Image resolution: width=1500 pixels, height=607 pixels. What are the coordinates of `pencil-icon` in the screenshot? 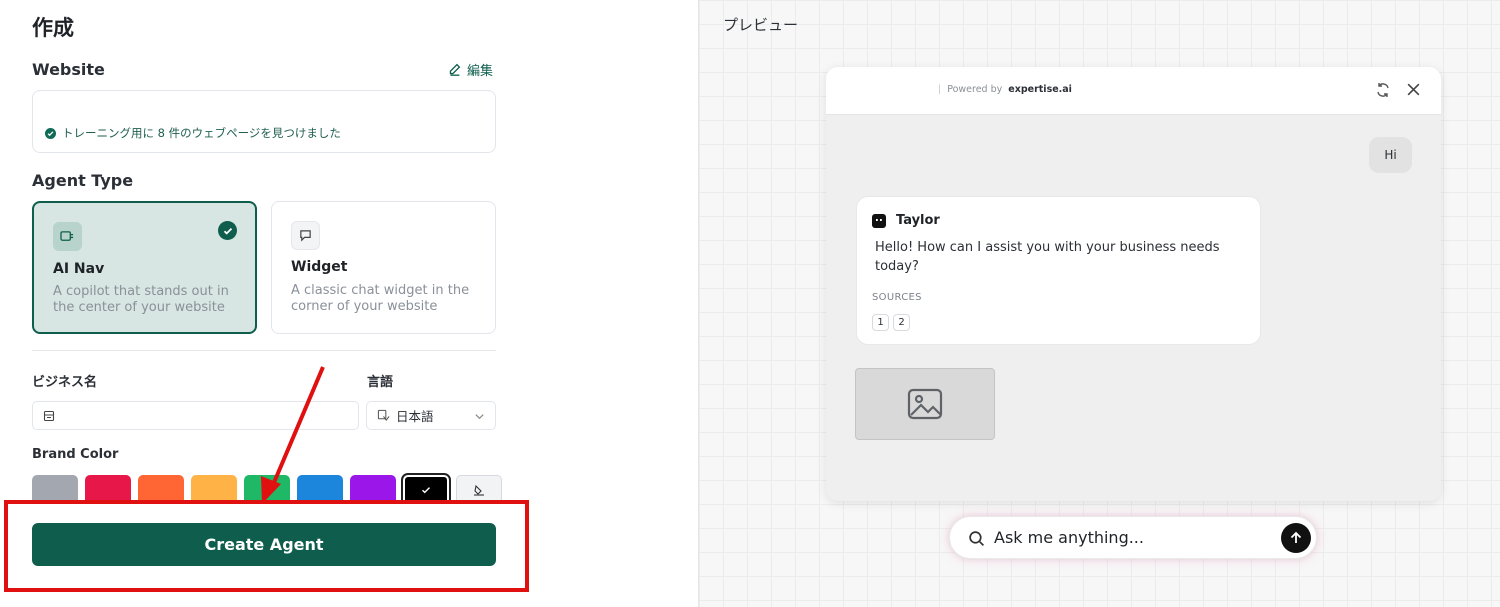 It's located at (455, 69).